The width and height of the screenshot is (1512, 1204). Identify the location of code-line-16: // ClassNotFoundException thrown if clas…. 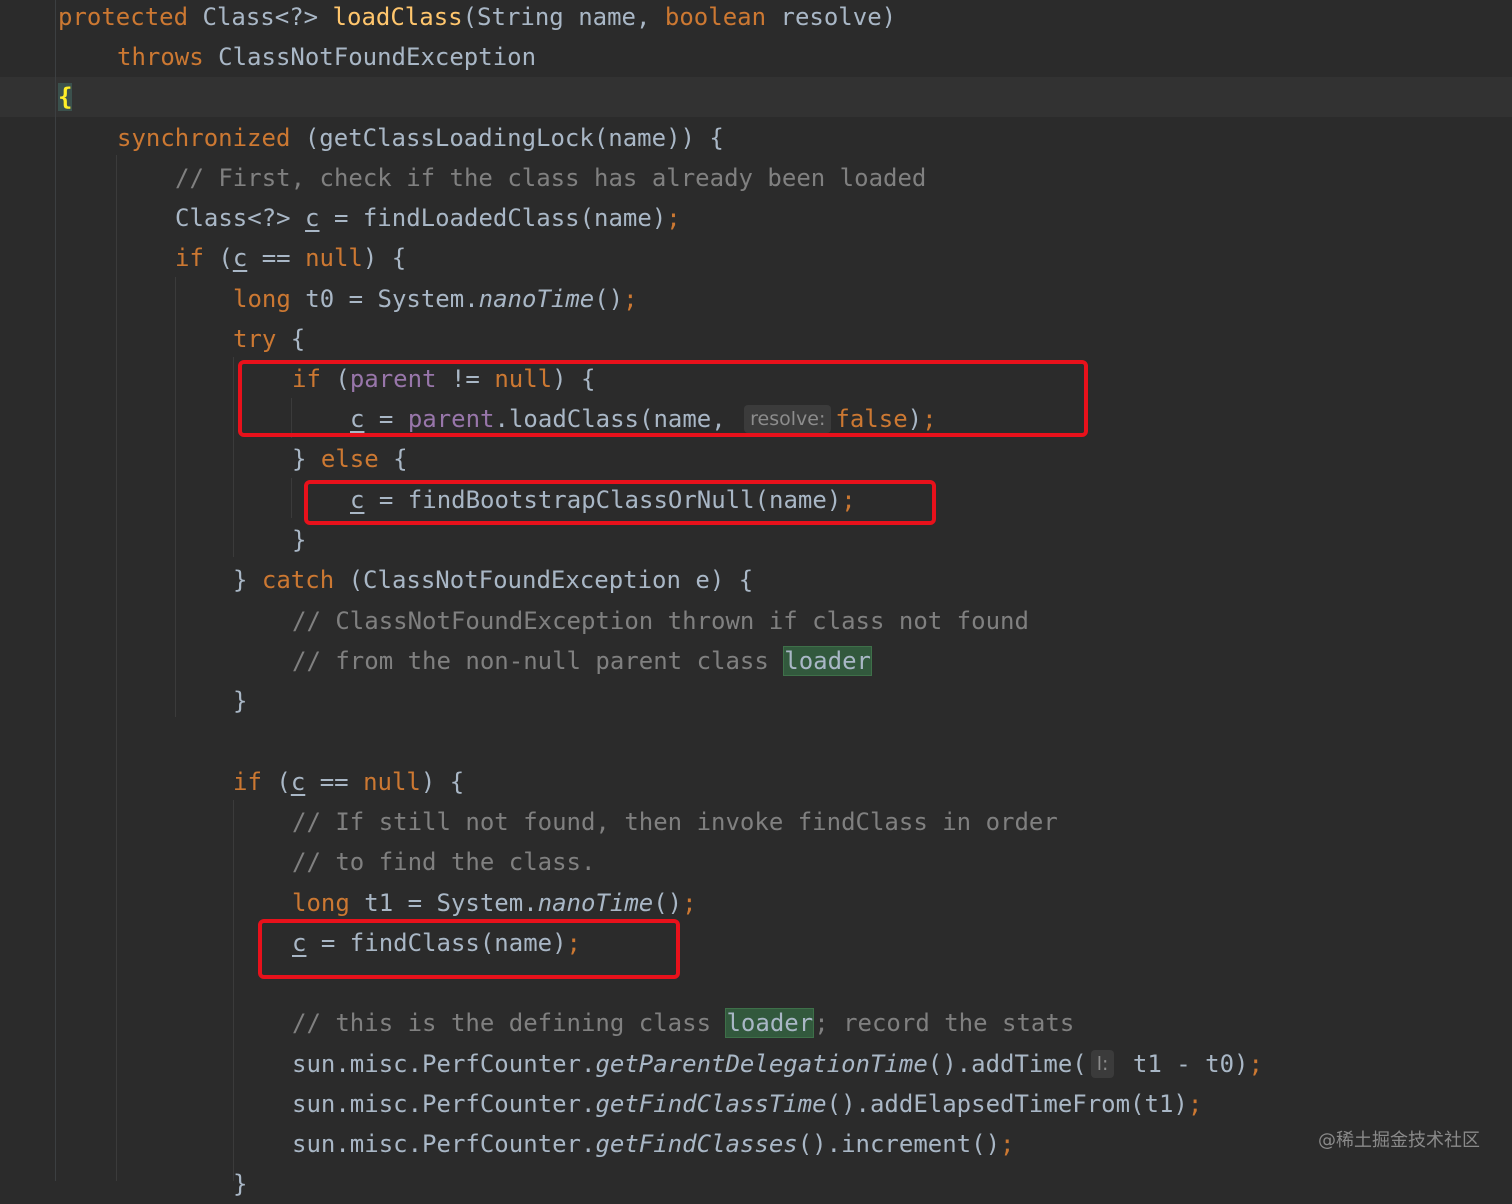
(660, 621).